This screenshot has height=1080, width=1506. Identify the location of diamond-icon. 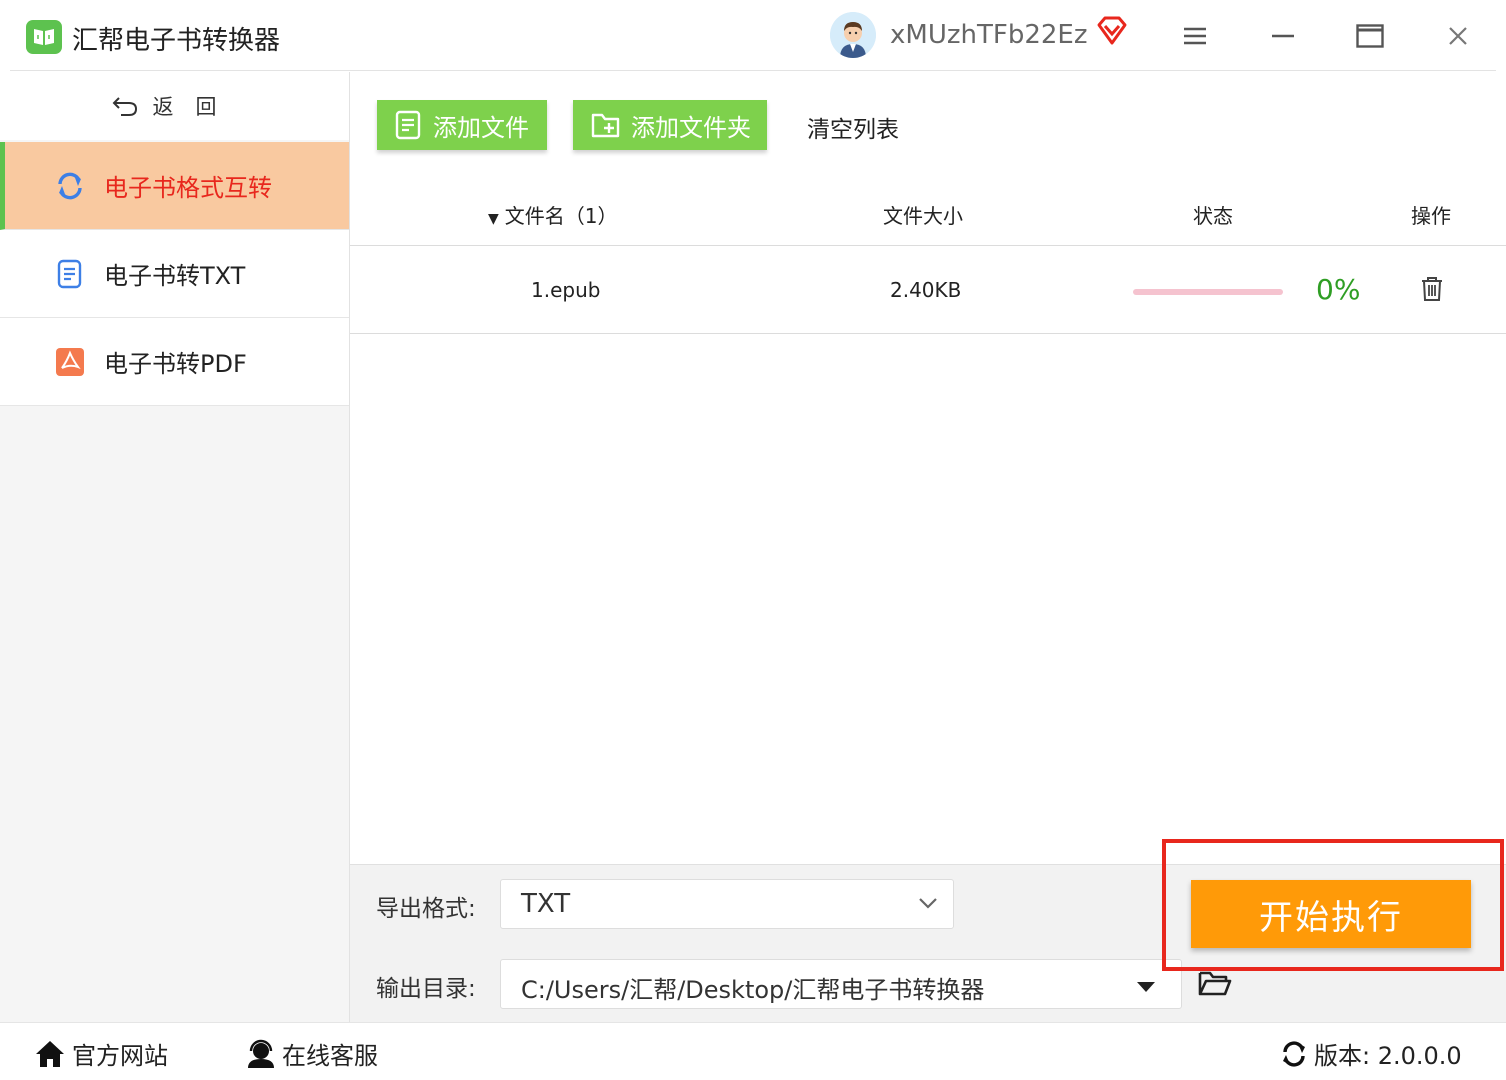
(1112, 33).